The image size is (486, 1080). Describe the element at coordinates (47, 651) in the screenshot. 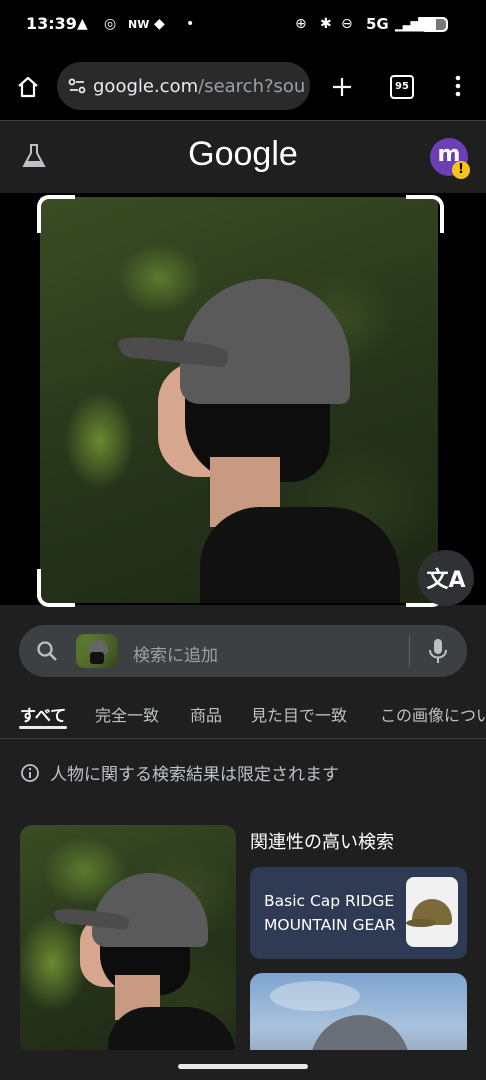

I see `search-icon` at that location.